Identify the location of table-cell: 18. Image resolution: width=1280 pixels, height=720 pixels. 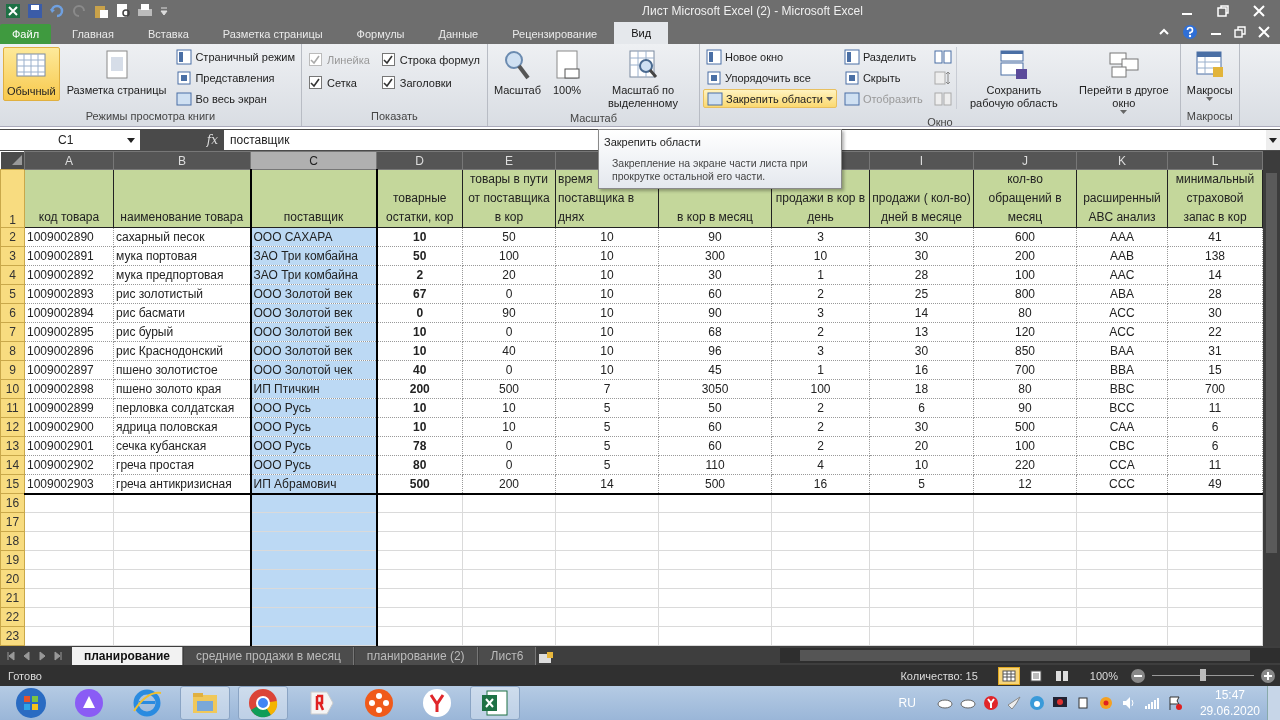
(921, 389).